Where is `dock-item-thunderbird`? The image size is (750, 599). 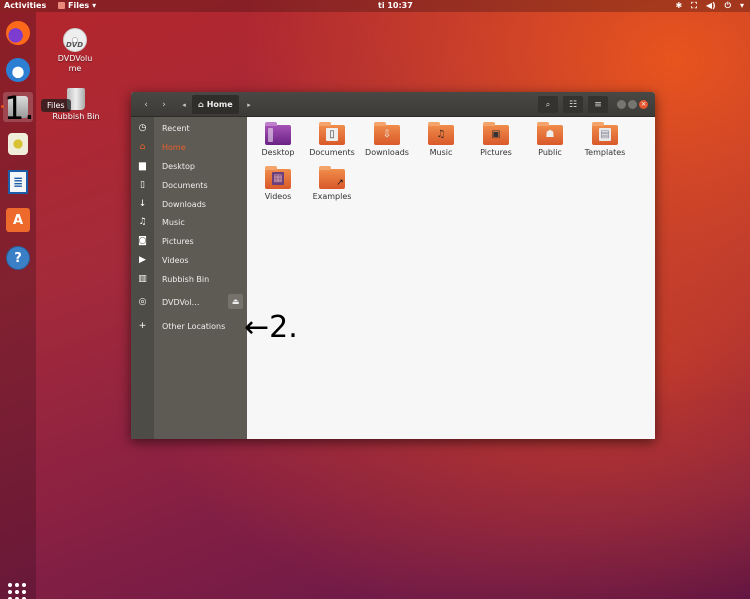 dock-item-thunderbird is located at coordinates (18, 70).